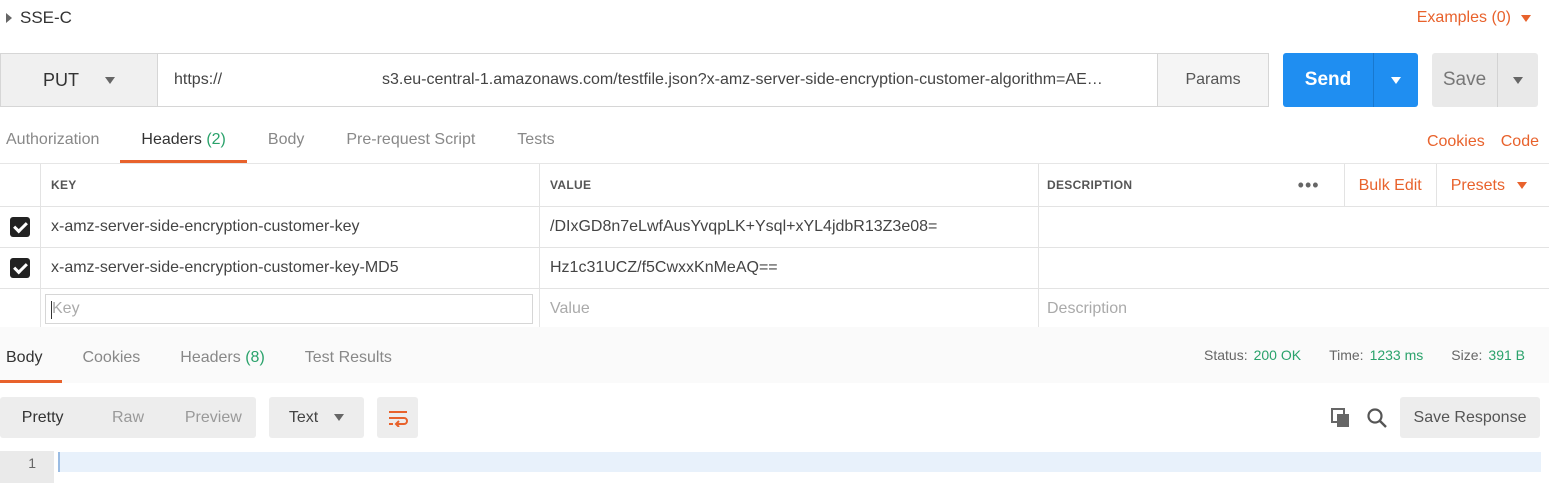 The image size is (1549, 483). I want to click on tab-headers: Headers (2), so click(183, 143).